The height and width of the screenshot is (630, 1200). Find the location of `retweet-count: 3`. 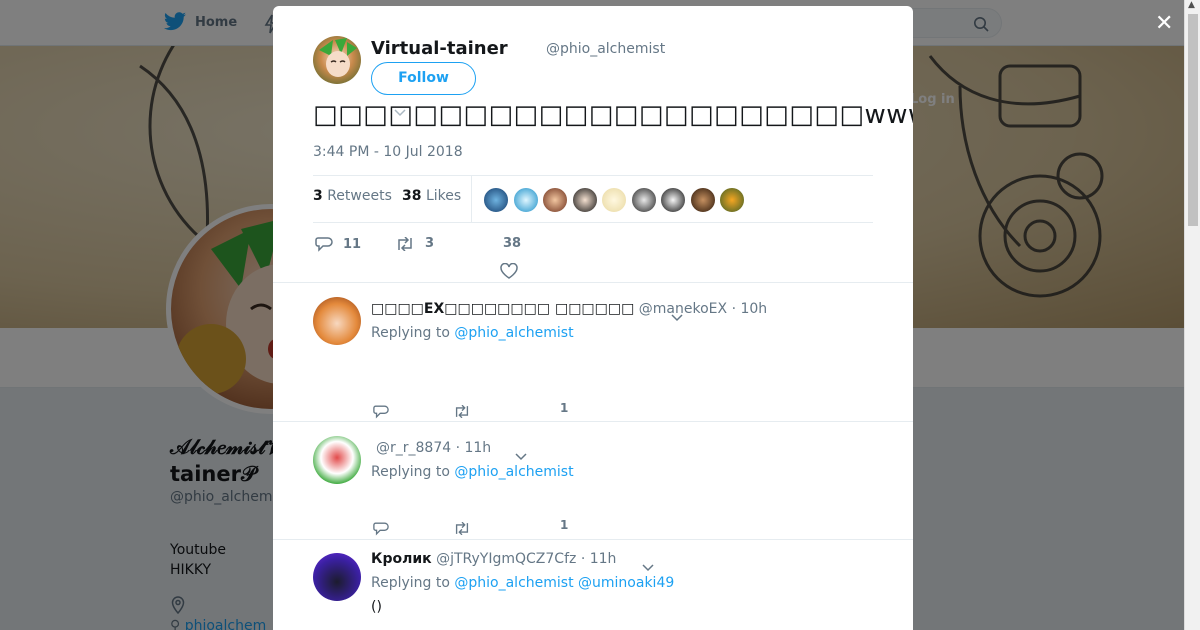

retweet-count: 3 is located at coordinates (430, 243).